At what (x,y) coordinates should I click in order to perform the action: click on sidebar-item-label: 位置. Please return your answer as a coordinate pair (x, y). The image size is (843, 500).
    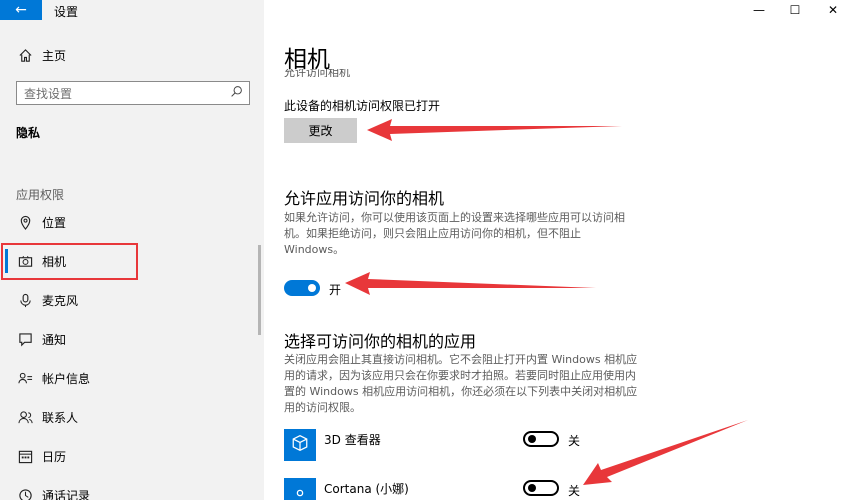
    Looking at the image, I should click on (54, 222).